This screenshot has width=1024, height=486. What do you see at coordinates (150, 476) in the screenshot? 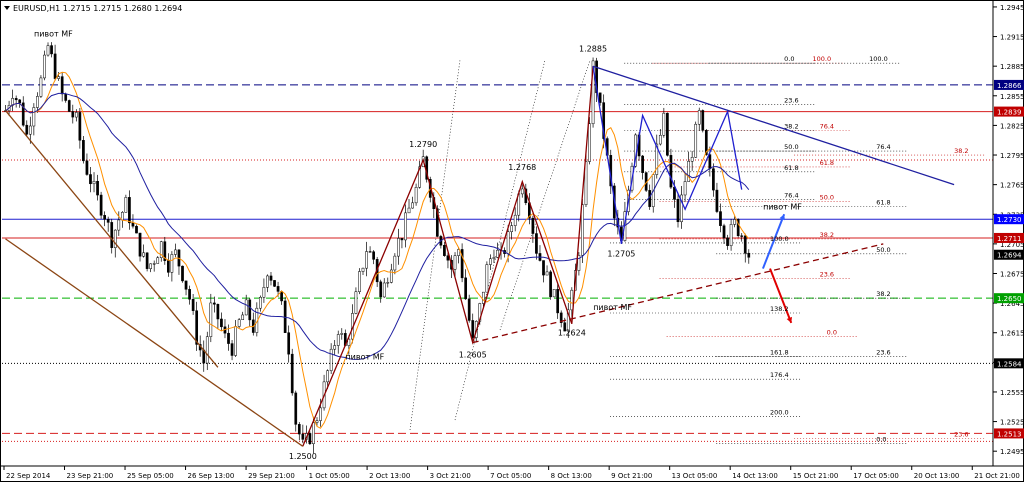
I see `x-tick-label: 25 Sep 05:00` at bounding box center [150, 476].